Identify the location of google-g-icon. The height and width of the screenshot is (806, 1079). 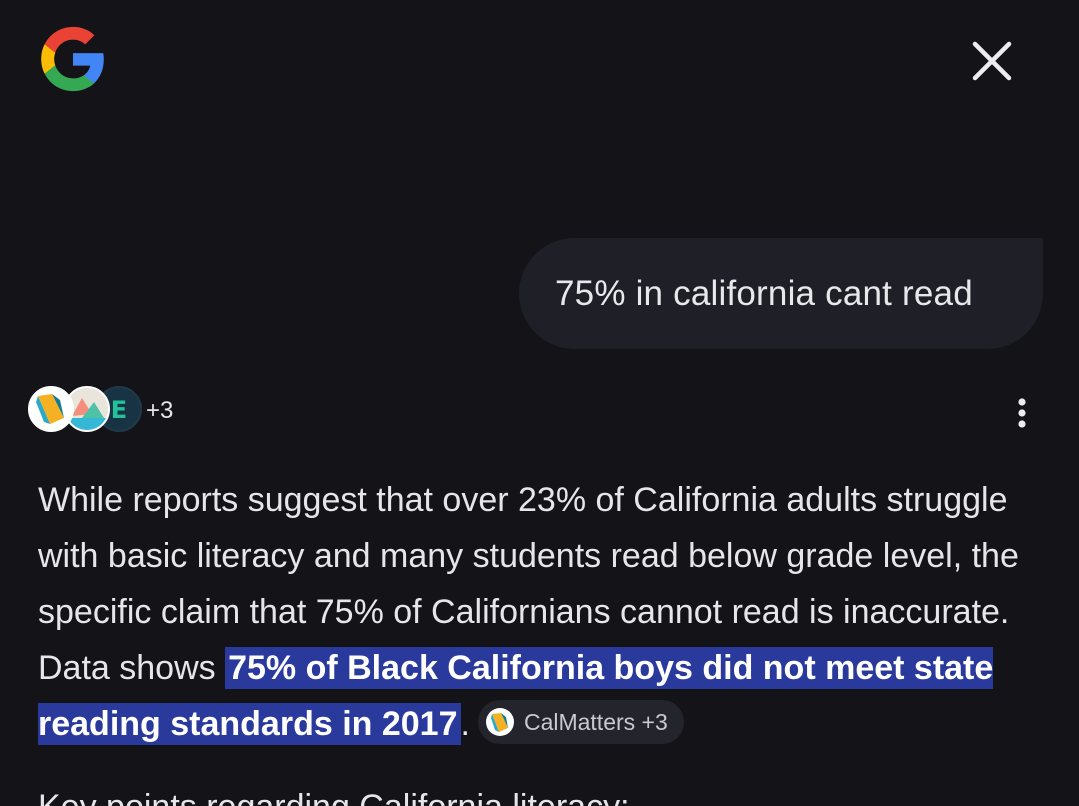
(72, 59).